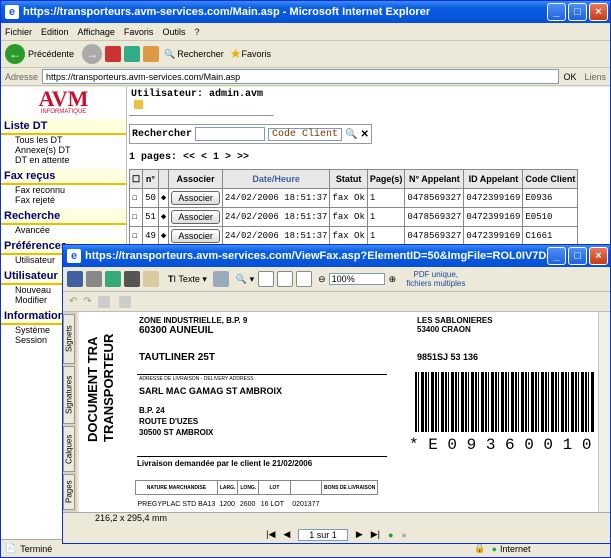 The height and width of the screenshot is (558, 611). I want to click on email-icon, so click(113, 279).